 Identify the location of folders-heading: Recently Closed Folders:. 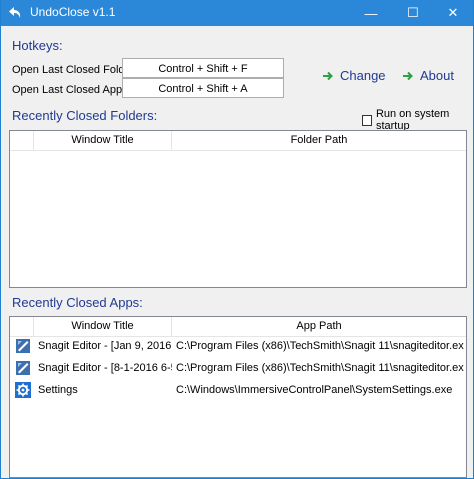
(85, 115).